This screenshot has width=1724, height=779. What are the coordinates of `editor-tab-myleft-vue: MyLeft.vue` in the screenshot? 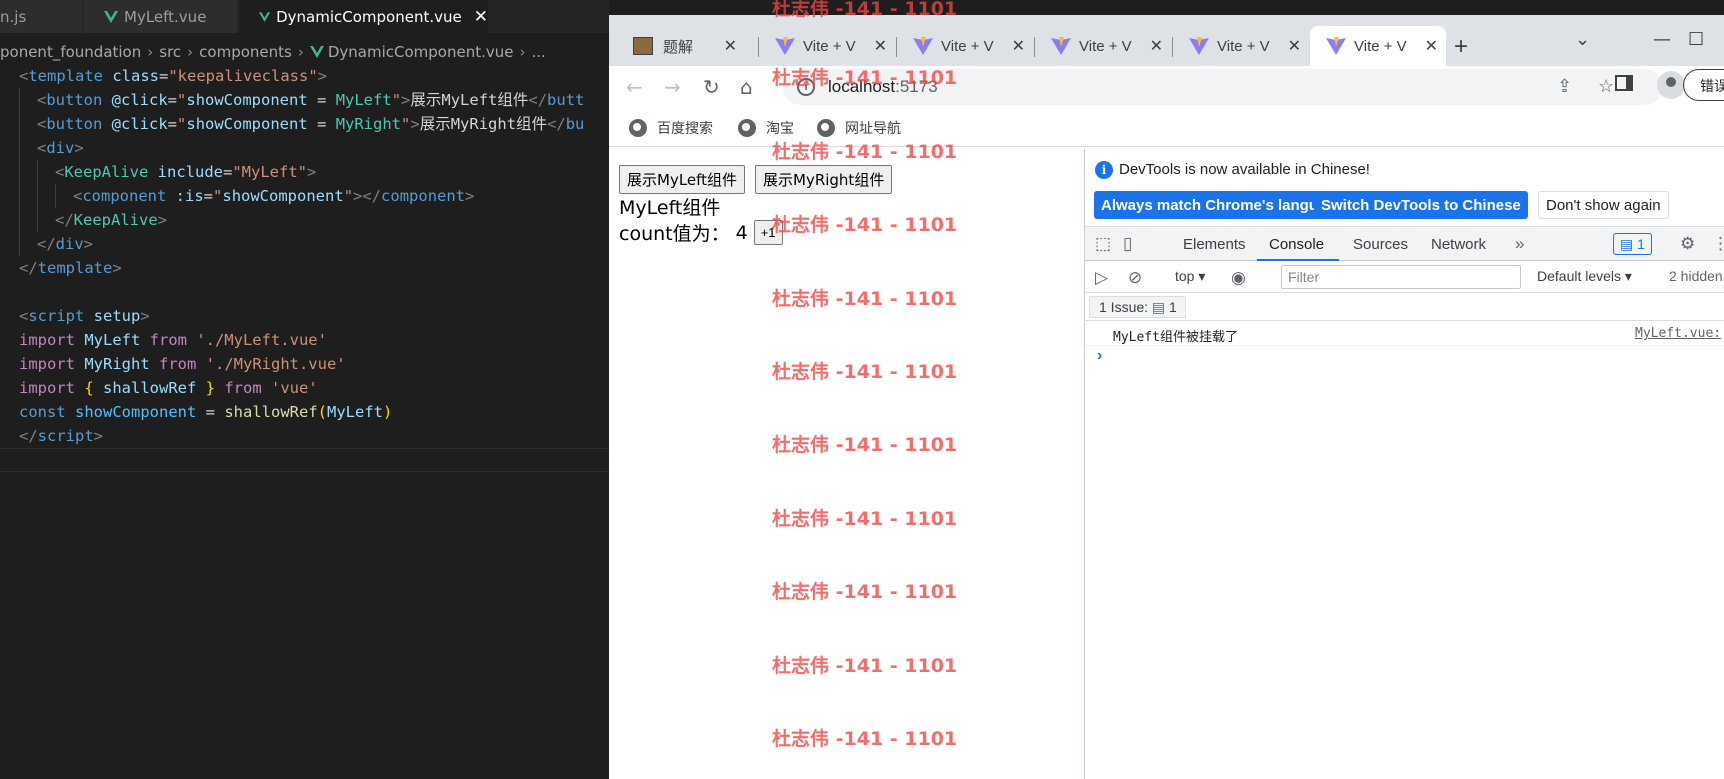 It's located at (161, 16).